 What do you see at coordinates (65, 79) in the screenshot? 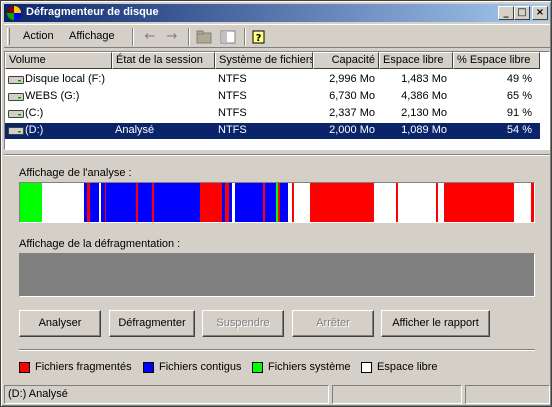
I see `volume-name: Disque local (F:)` at bounding box center [65, 79].